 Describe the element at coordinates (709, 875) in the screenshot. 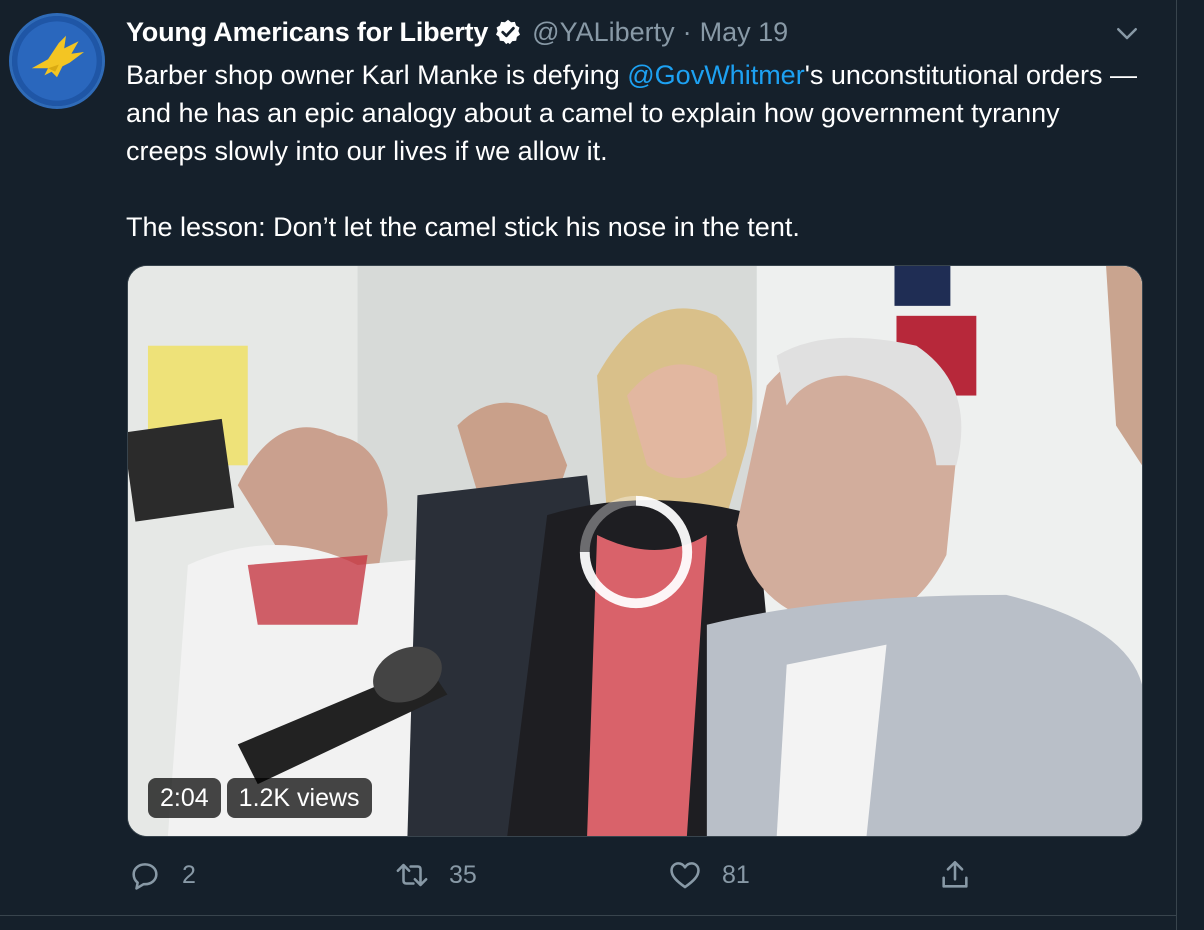

I see `like-button: 81` at that location.